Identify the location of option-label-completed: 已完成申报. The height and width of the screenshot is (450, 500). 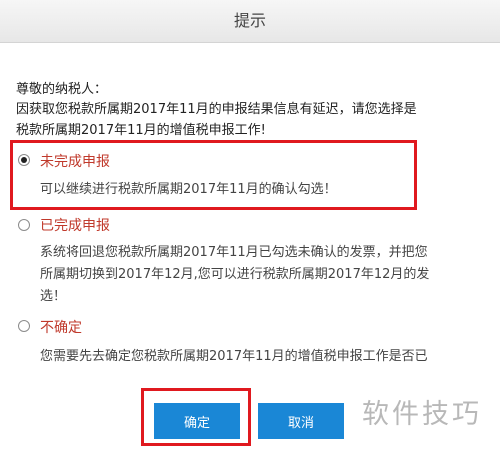
(75, 225).